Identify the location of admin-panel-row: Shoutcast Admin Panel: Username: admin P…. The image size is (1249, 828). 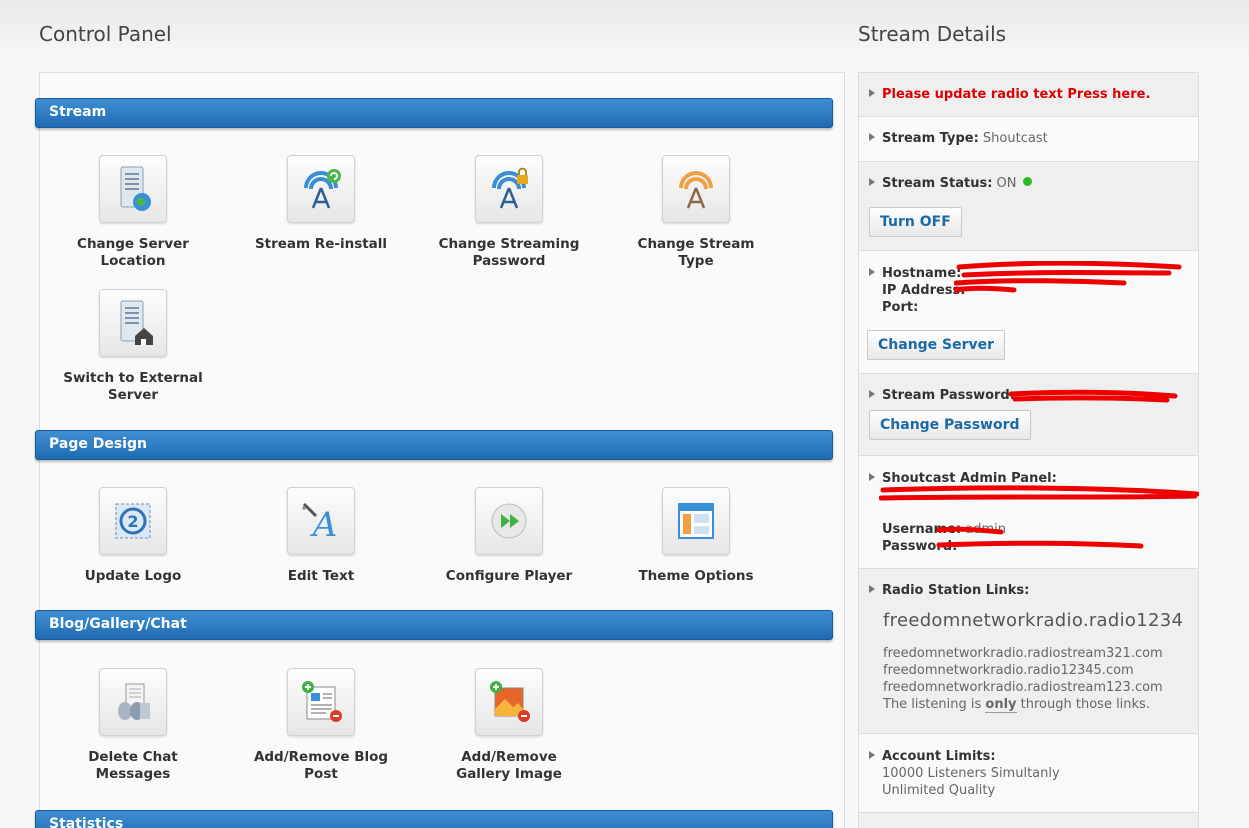
(1029, 512).